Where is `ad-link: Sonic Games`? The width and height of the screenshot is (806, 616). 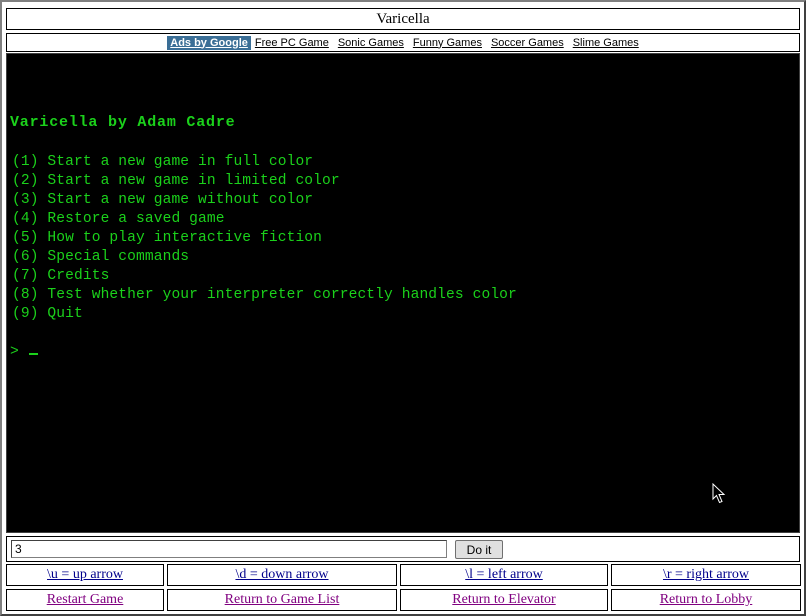
ad-link: Sonic Games is located at coordinates (371, 43).